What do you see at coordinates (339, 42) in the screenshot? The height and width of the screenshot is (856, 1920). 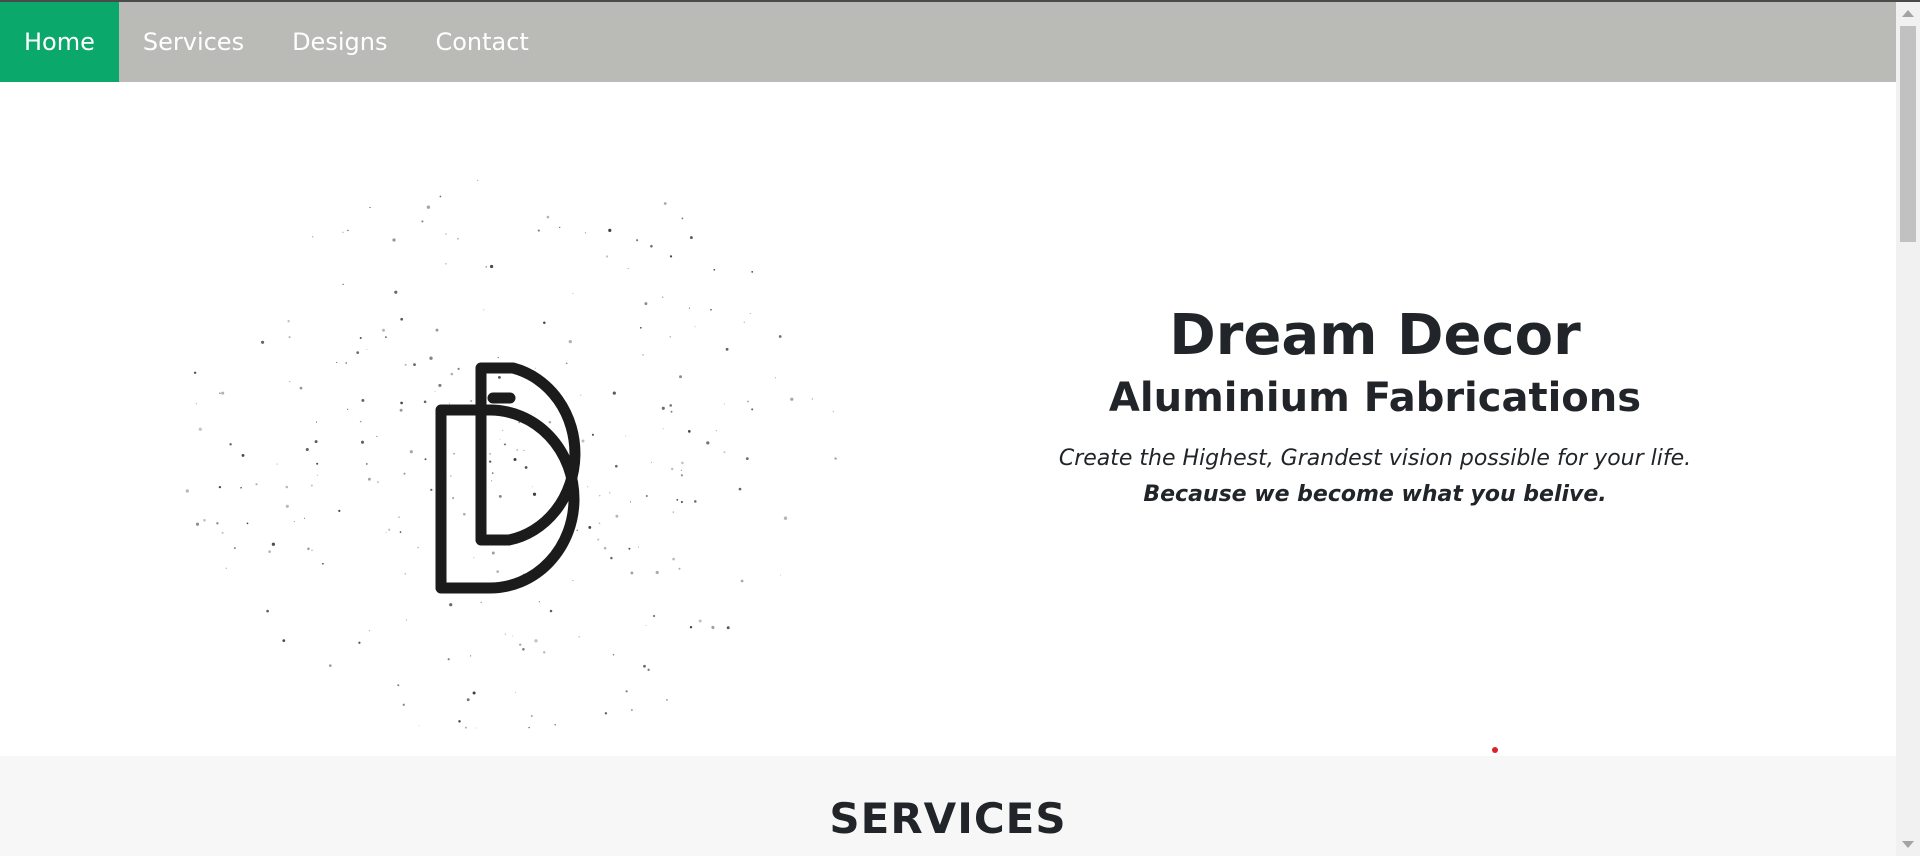 I see `nav-designs: Designs` at bounding box center [339, 42].